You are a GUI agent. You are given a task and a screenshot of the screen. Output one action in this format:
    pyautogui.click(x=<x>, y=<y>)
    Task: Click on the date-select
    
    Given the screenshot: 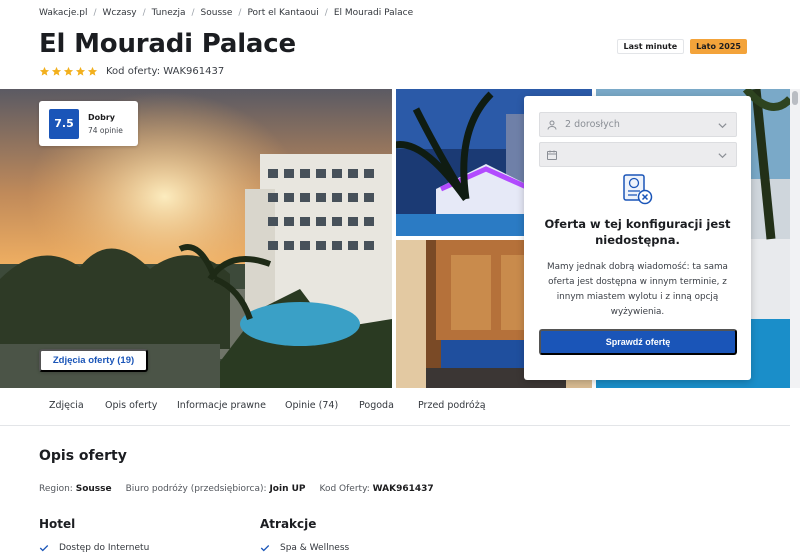 What is the action you would take?
    pyautogui.click(x=638, y=154)
    